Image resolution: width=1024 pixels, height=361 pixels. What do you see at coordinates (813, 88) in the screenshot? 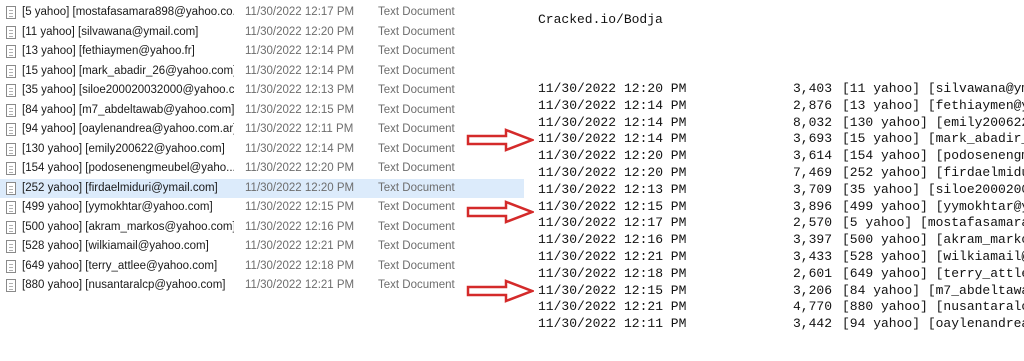
I see `line-size: 3,403` at bounding box center [813, 88].